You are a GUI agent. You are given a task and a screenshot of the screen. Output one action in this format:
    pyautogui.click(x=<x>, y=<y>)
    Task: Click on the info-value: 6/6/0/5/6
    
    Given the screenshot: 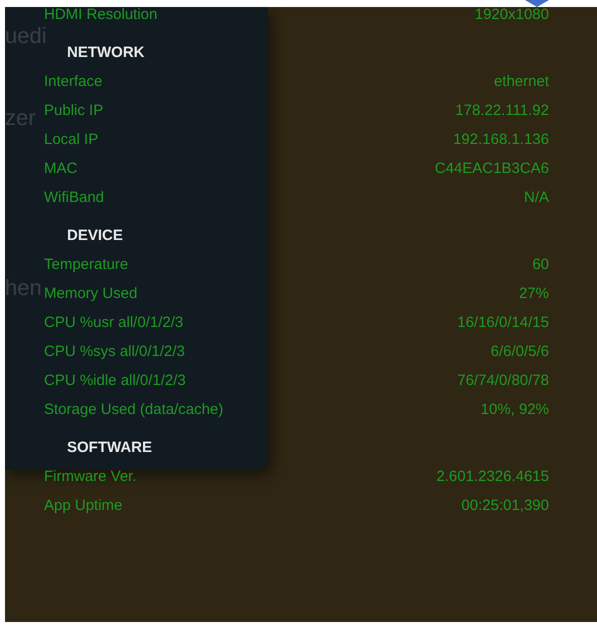 What is the action you would take?
    pyautogui.click(x=519, y=352)
    